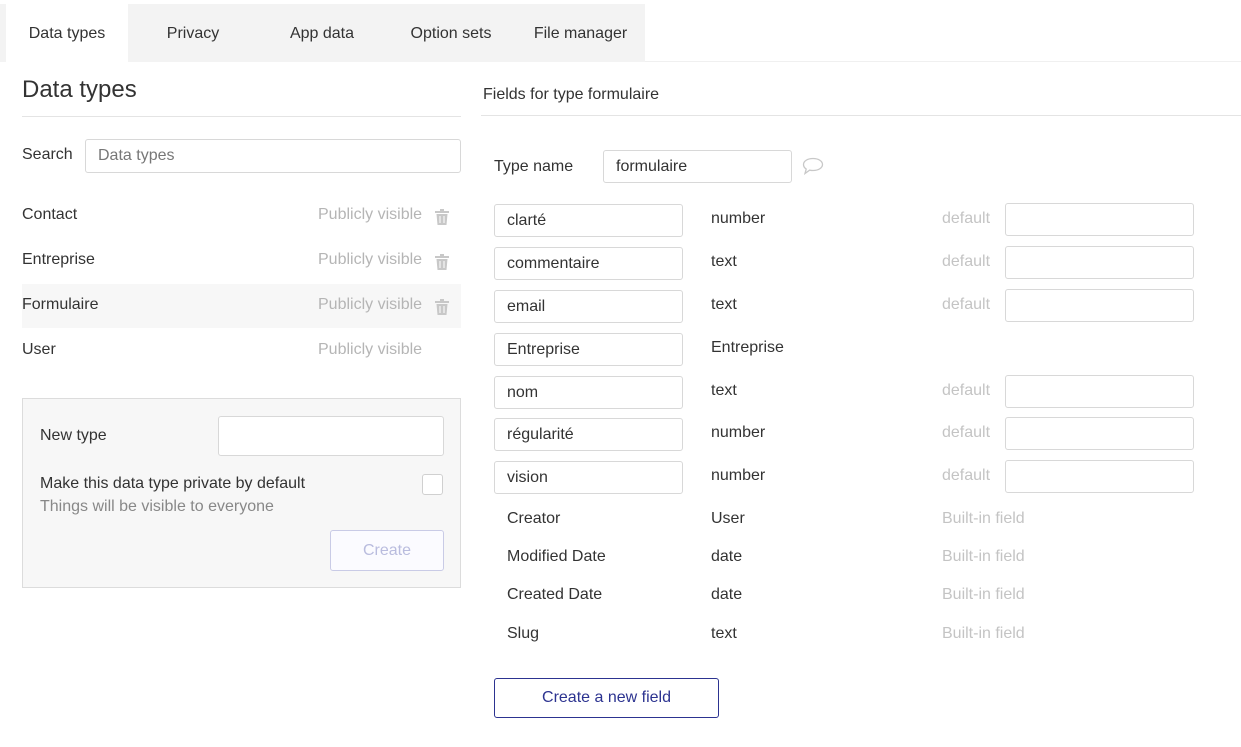 The height and width of the screenshot is (747, 1241). Describe the element at coordinates (523, 633) in the screenshot. I see `field-name: Slug` at that location.